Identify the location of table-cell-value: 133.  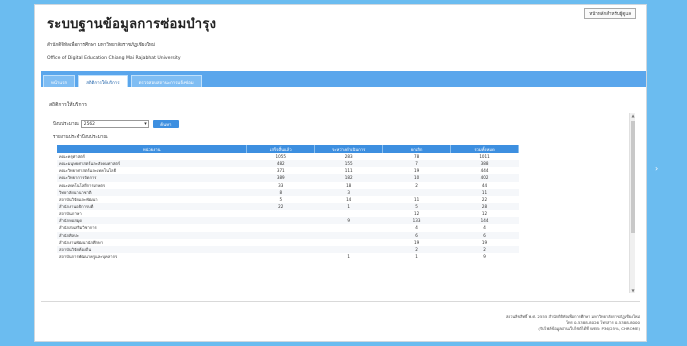
(416, 221).